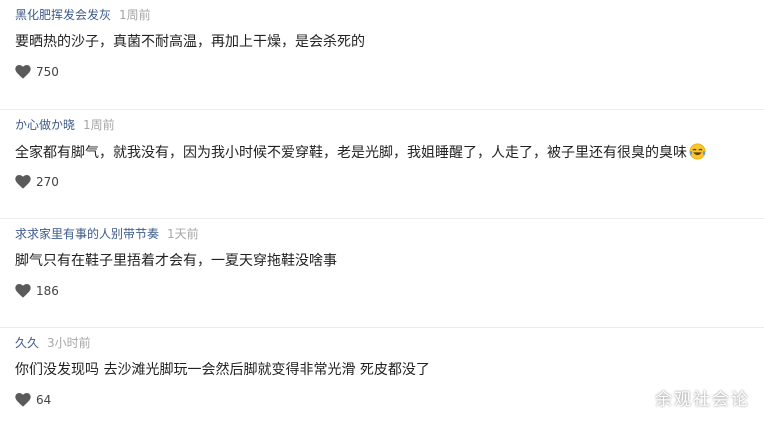  I want to click on like-count: 186, so click(47, 291).